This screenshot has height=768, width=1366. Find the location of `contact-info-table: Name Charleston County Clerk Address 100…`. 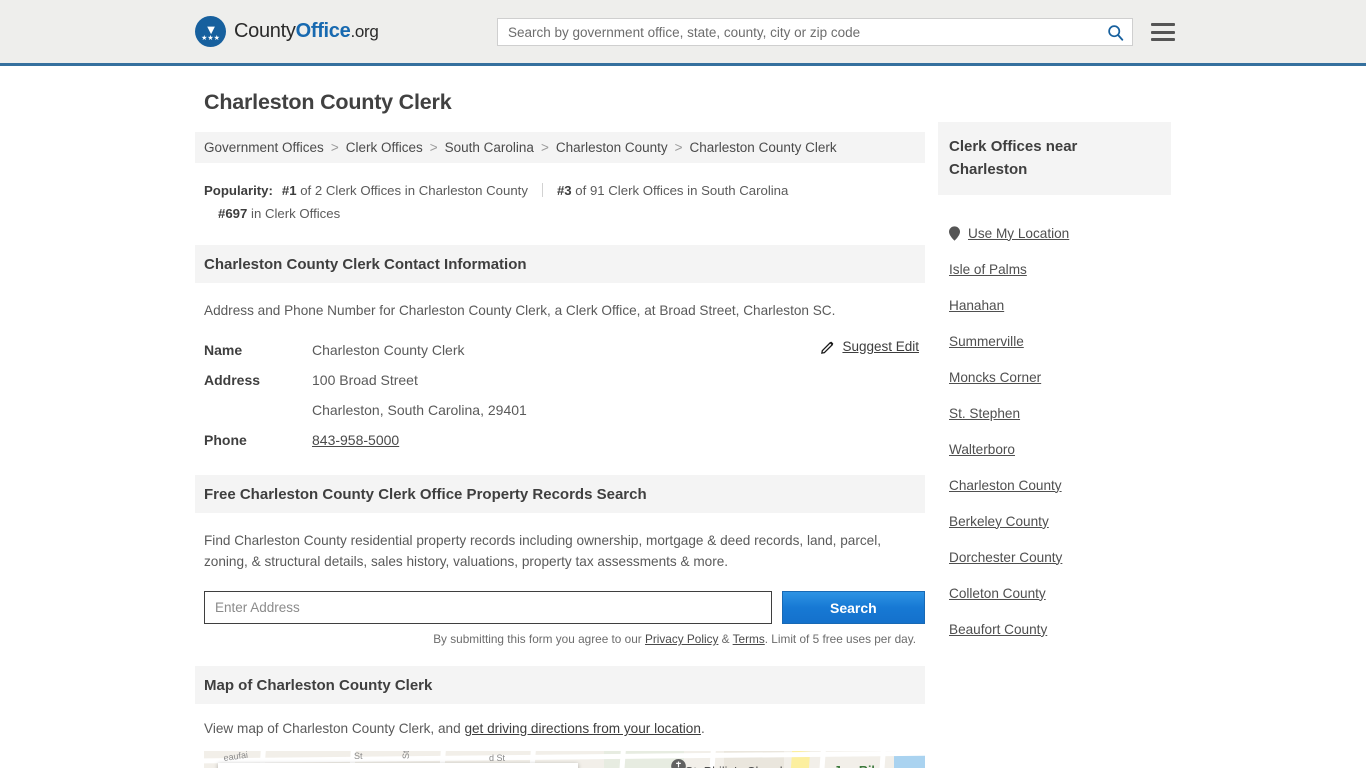

contact-info-table: Name Charleston County Clerk Address 100… is located at coordinates (561, 395).